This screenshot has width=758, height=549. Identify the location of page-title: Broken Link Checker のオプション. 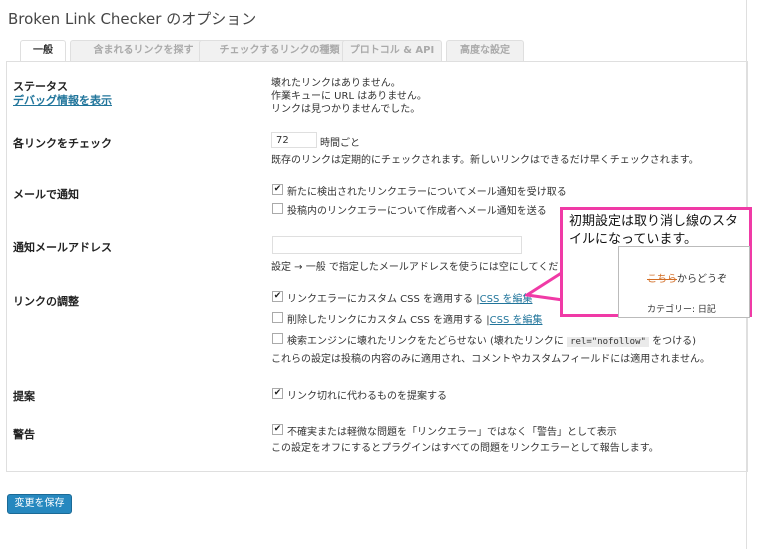
(132, 19).